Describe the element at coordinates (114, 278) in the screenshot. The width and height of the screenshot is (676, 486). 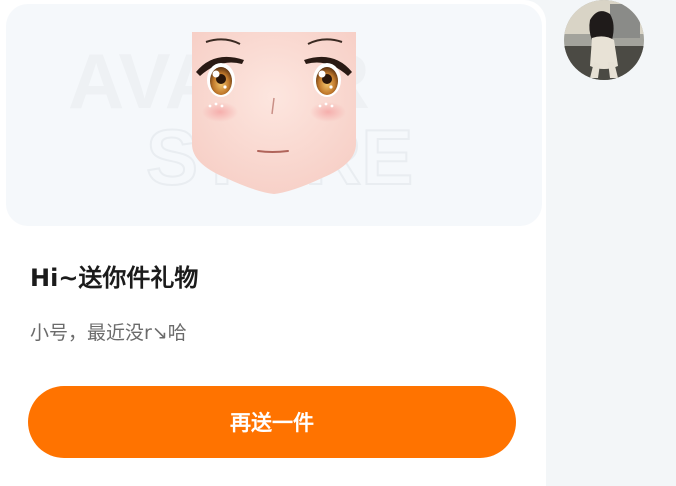
I see `gift-title: Hi~送你件礼物` at that location.